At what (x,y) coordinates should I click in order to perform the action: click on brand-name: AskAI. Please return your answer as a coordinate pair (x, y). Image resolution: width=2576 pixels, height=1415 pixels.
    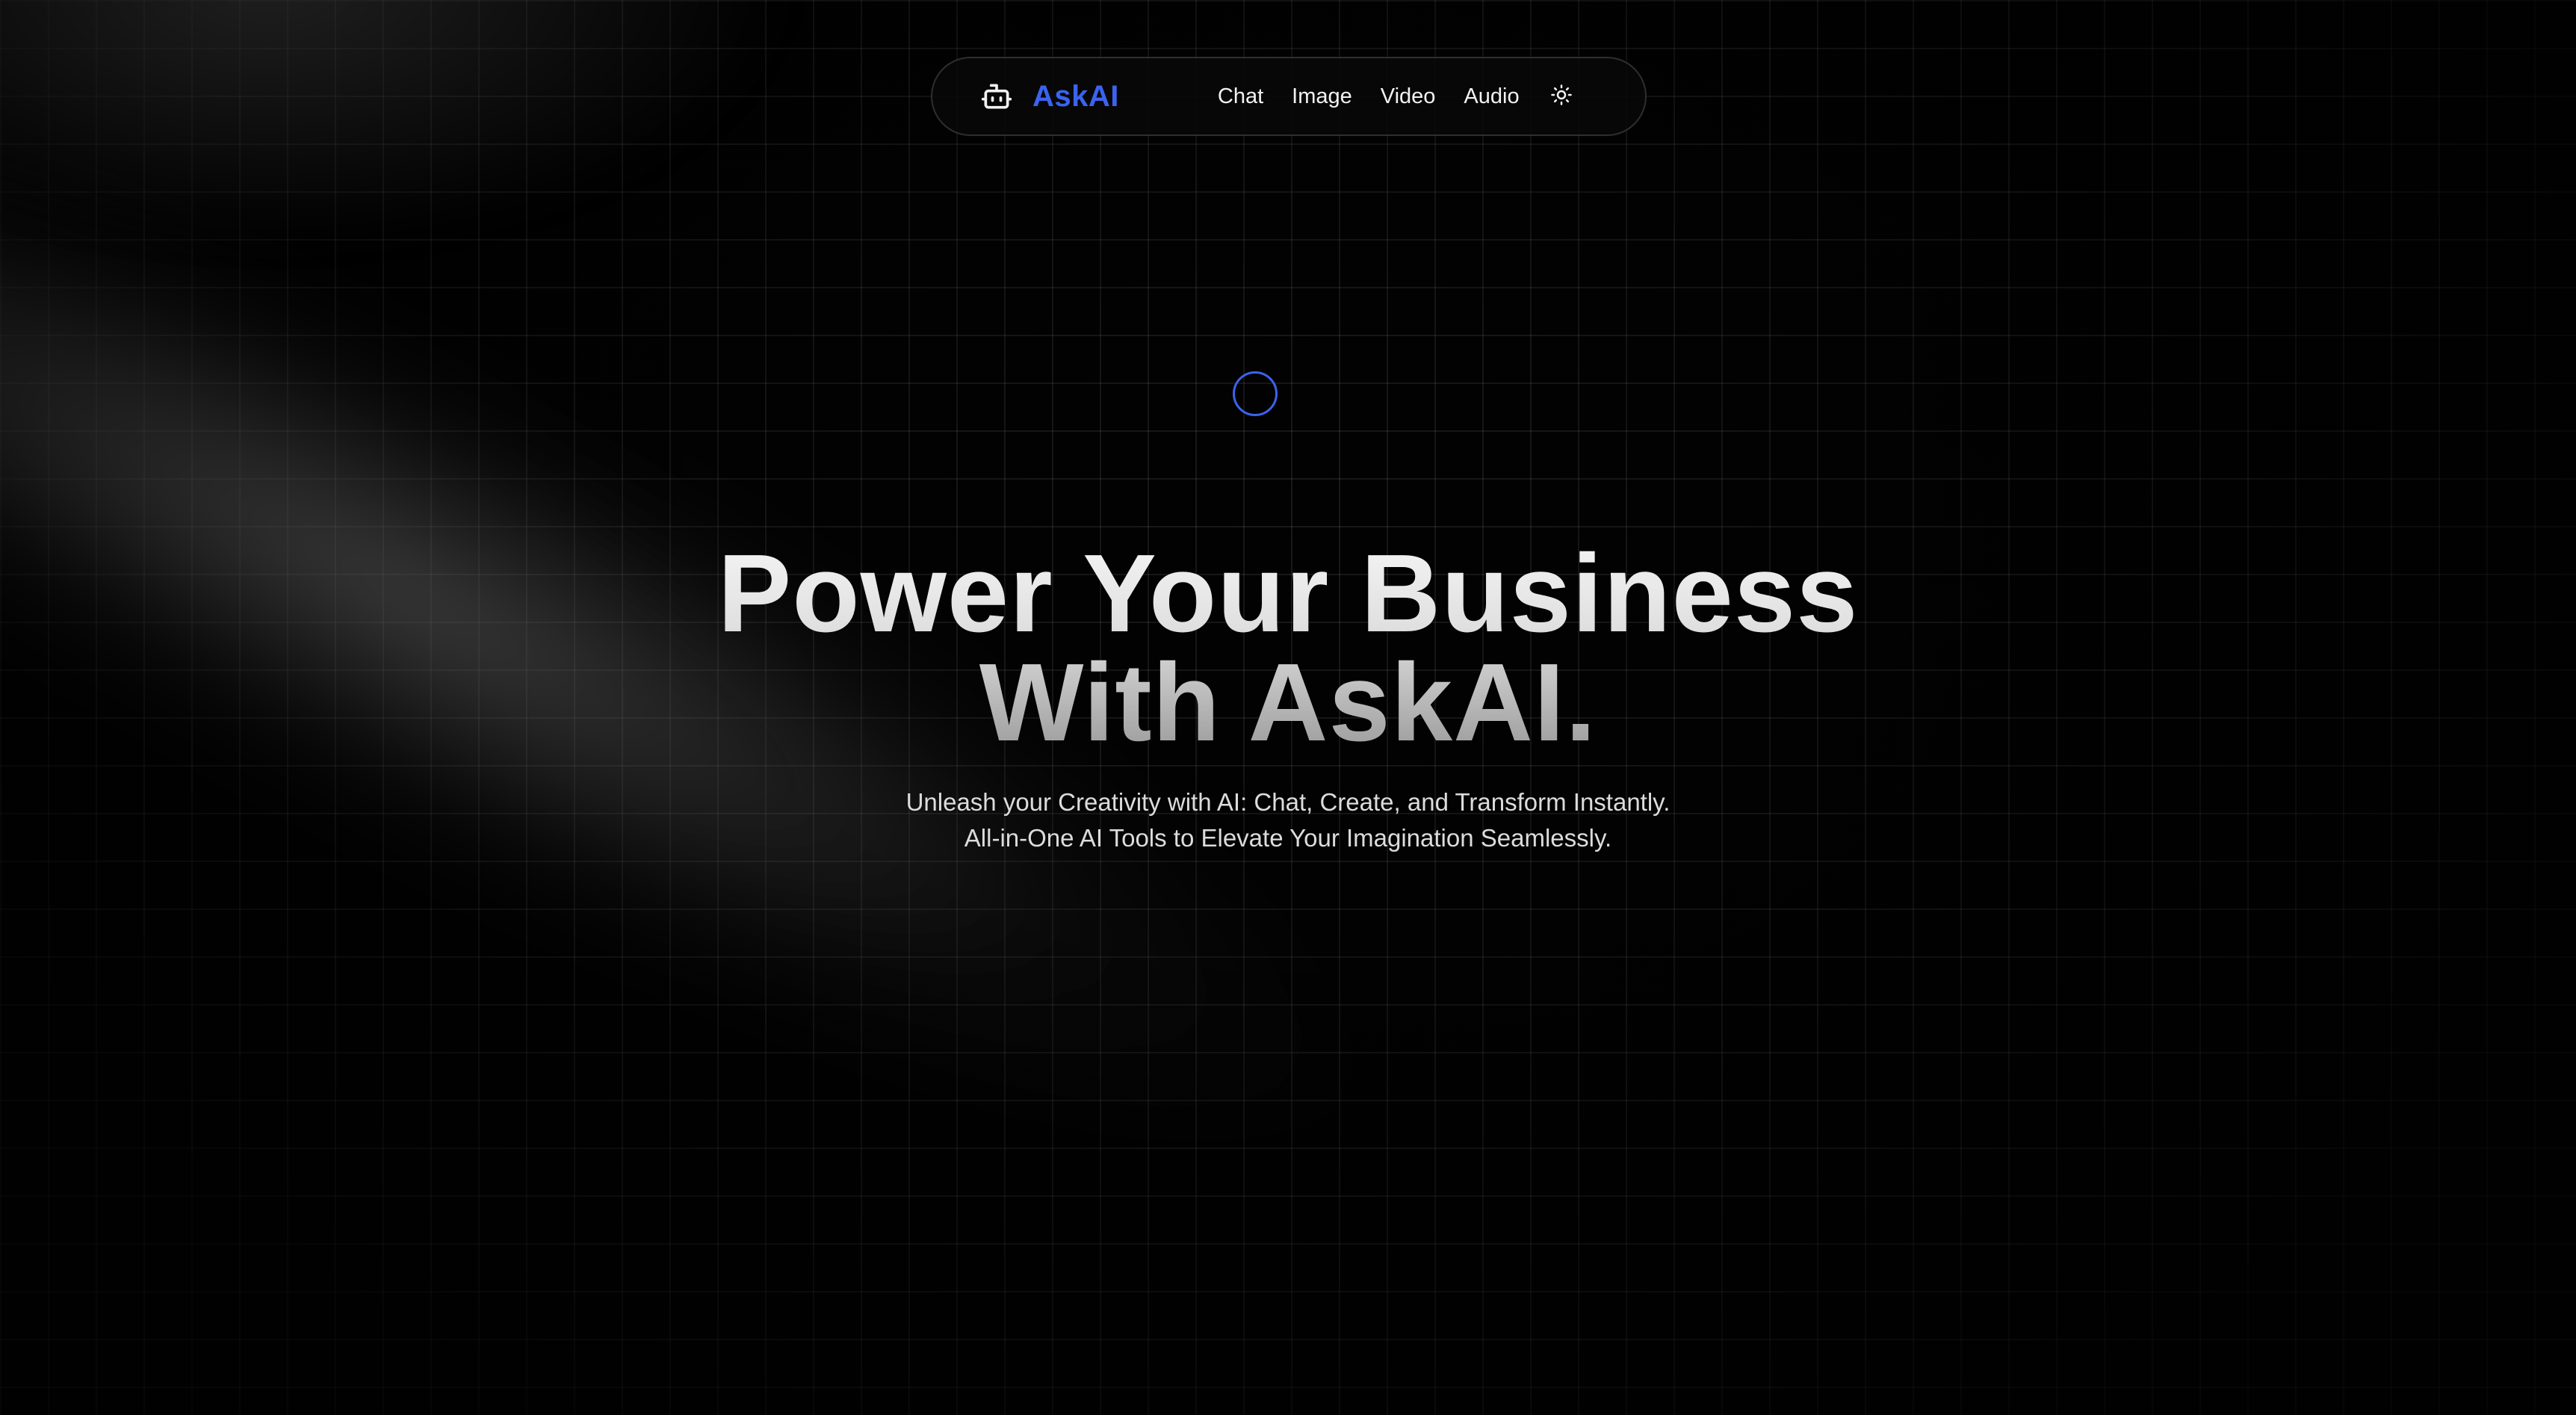
    Looking at the image, I should click on (1075, 96).